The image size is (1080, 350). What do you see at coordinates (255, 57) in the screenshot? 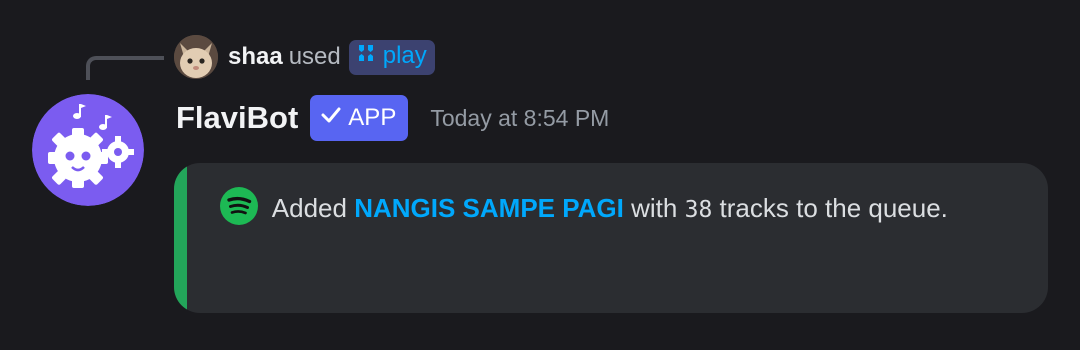
I see `reply-username: shaa` at bounding box center [255, 57].